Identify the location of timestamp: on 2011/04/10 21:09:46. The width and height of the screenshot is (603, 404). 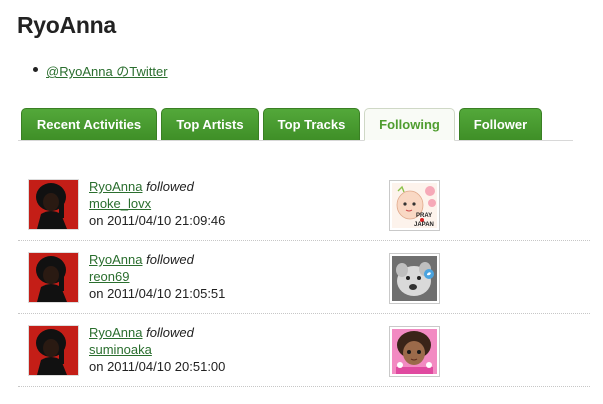
(157, 220).